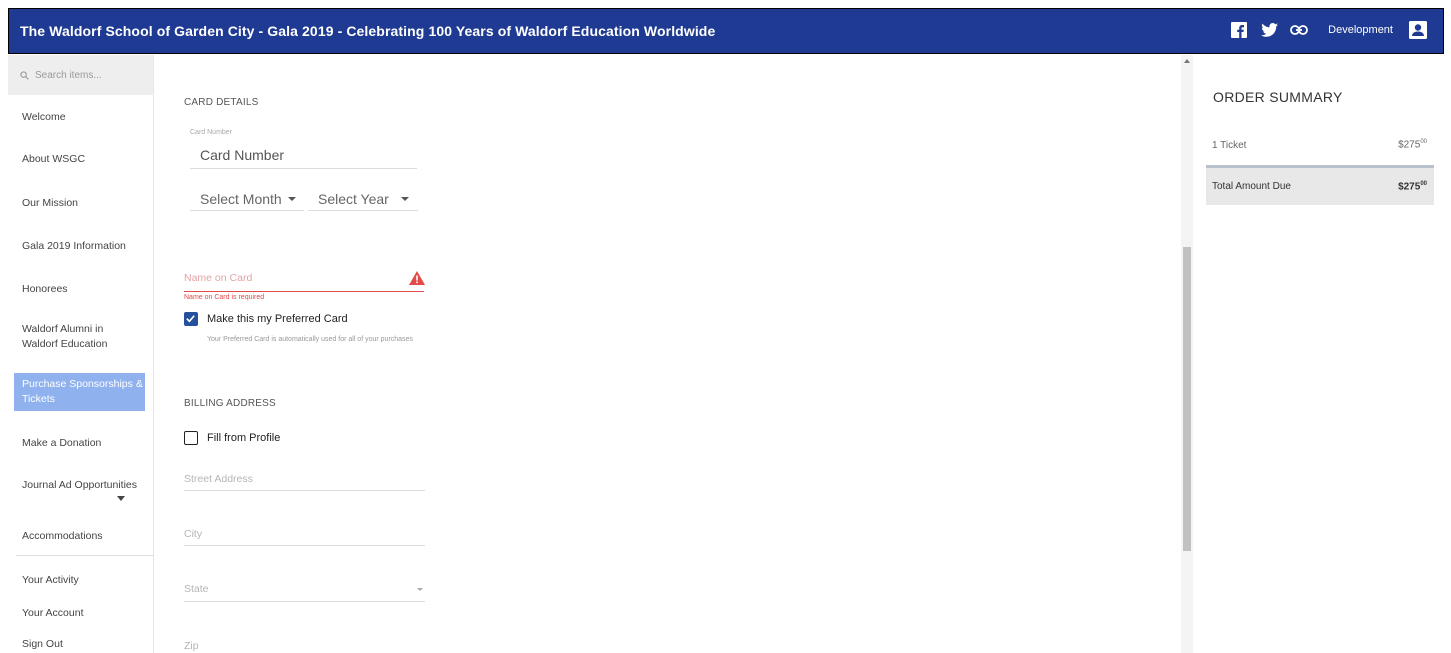 This screenshot has height=653, width=1451. What do you see at coordinates (1229, 145) in the screenshot?
I see `line-item-label: 1 Ticket` at bounding box center [1229, 145].